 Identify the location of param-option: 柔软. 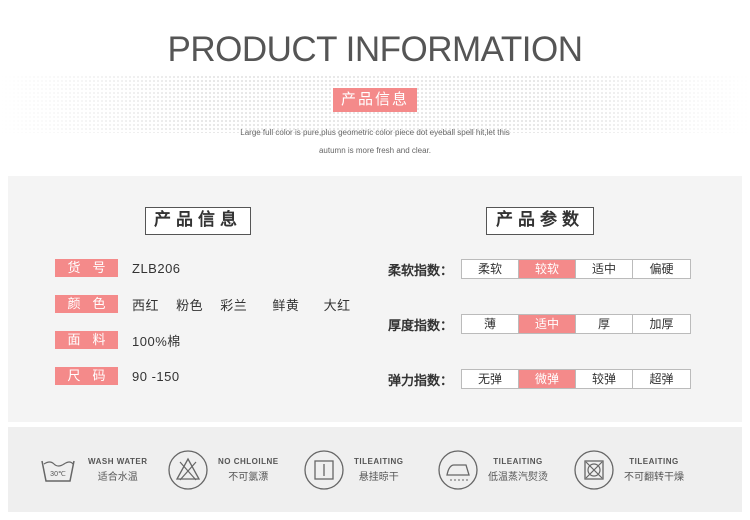
(490, 269).